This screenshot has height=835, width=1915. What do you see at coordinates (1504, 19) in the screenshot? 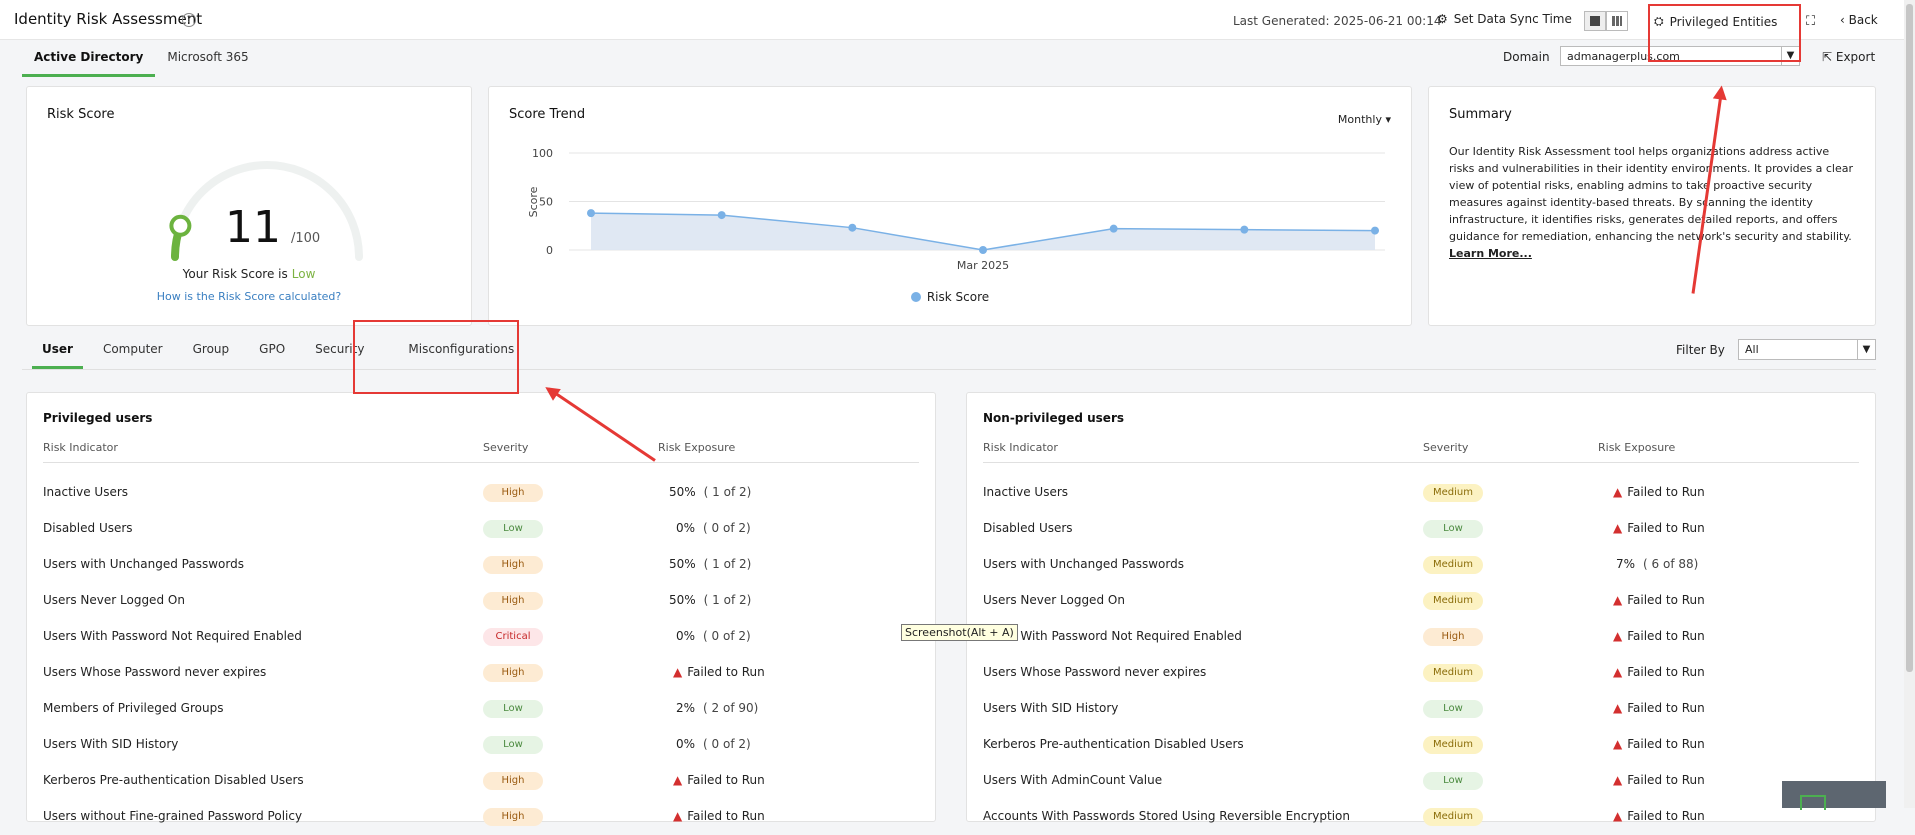
I see `set-data-sync-button: ⚙ Set Data Sync Time` at bounding box center [1504, 19].